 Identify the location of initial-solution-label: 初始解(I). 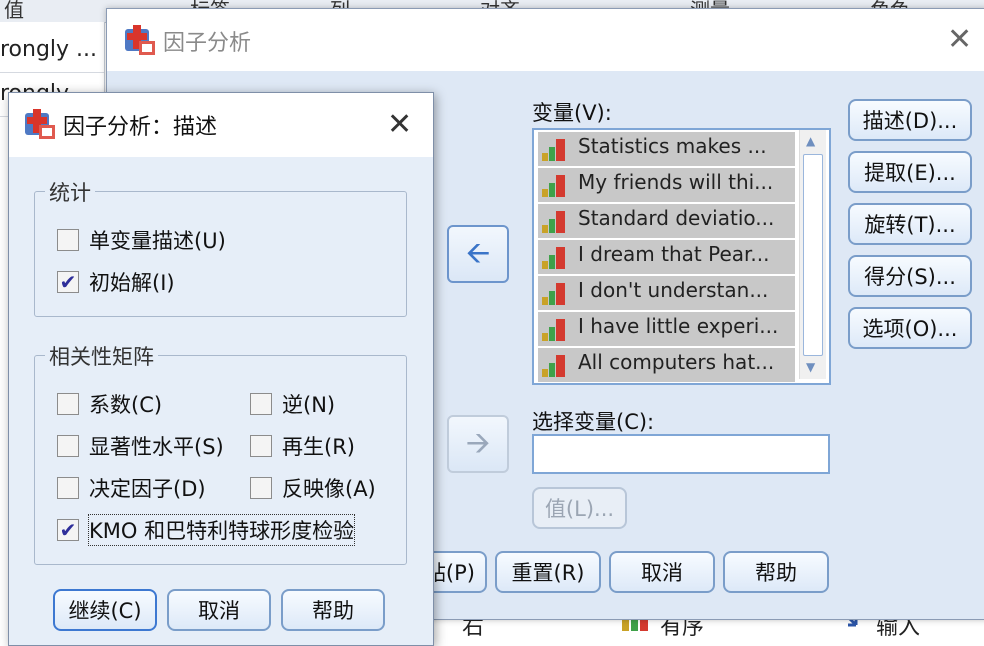
(132, 282).